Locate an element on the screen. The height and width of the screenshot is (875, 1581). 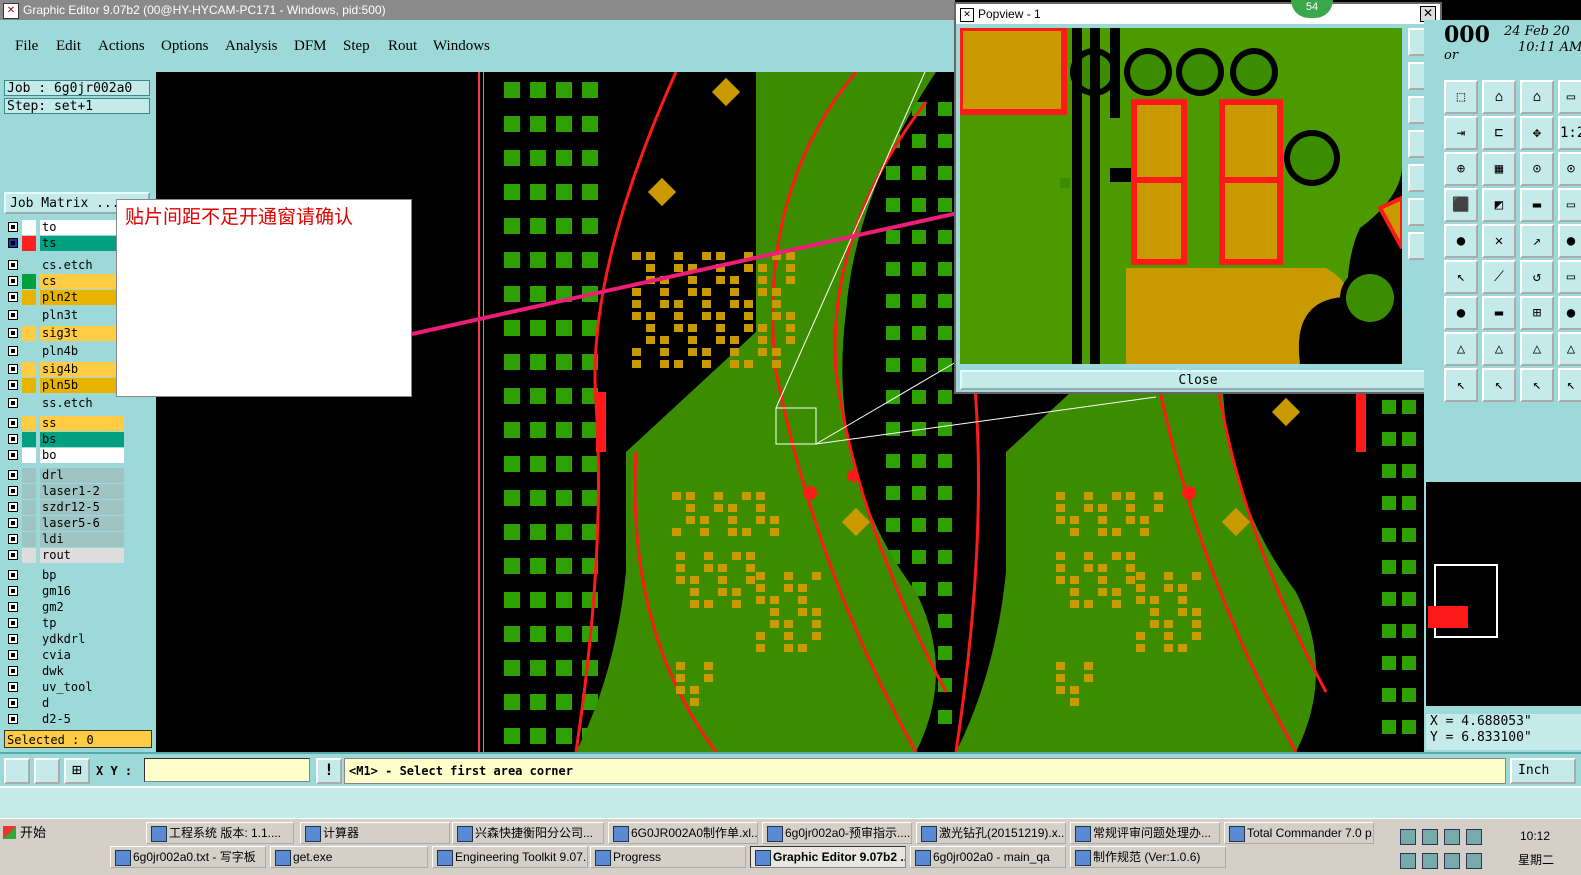
layer-name: szdr12-5 is located at coordinates (82, 507).